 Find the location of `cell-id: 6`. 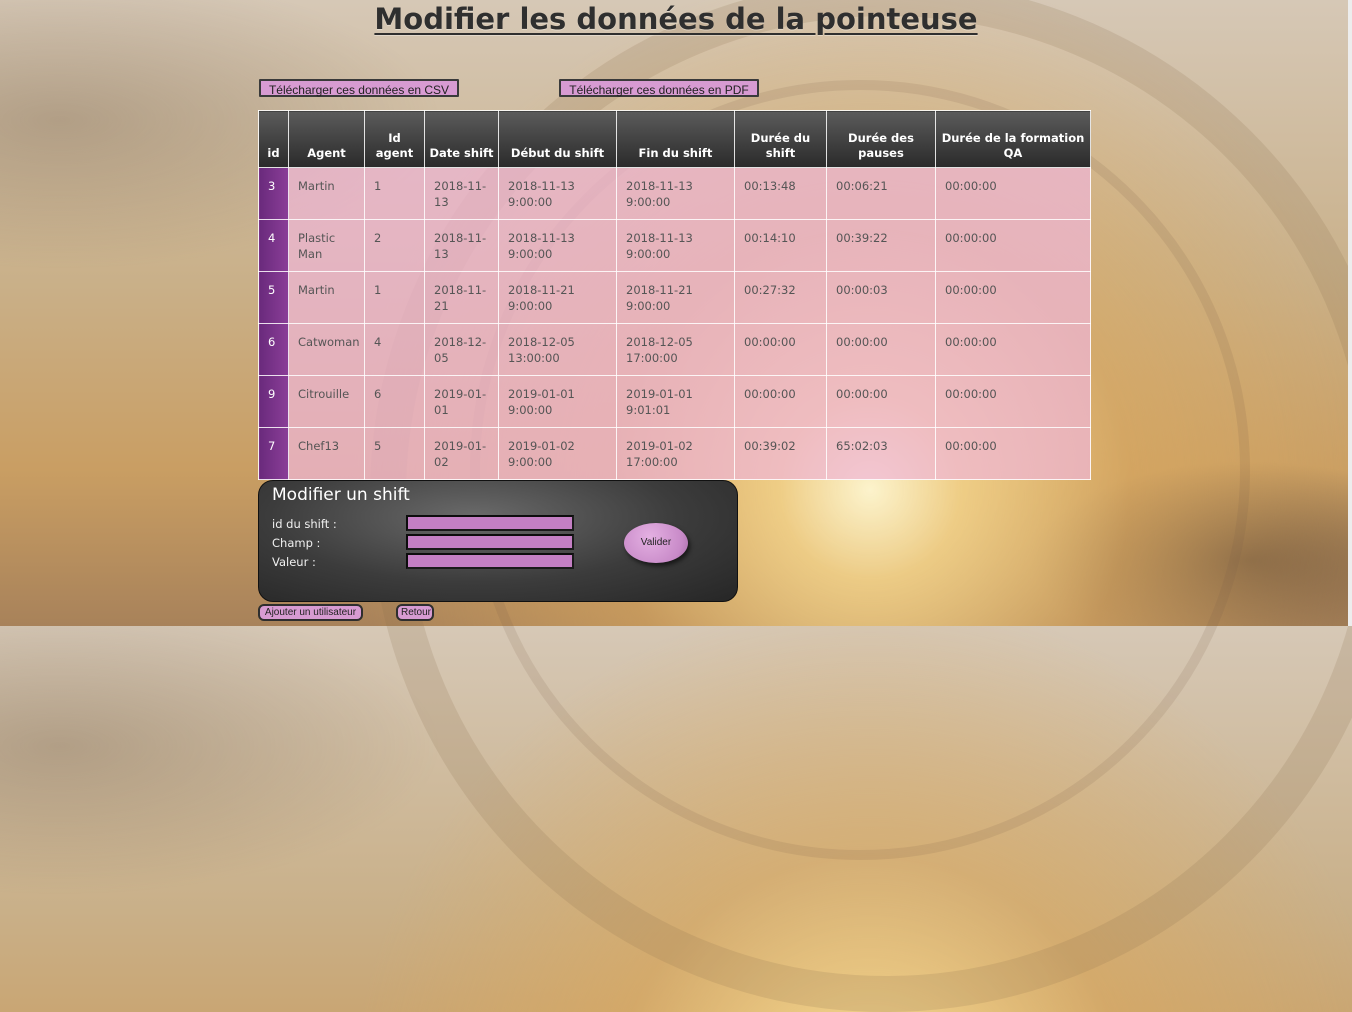

cell-id: 6 is located at coordinates (273, 349).